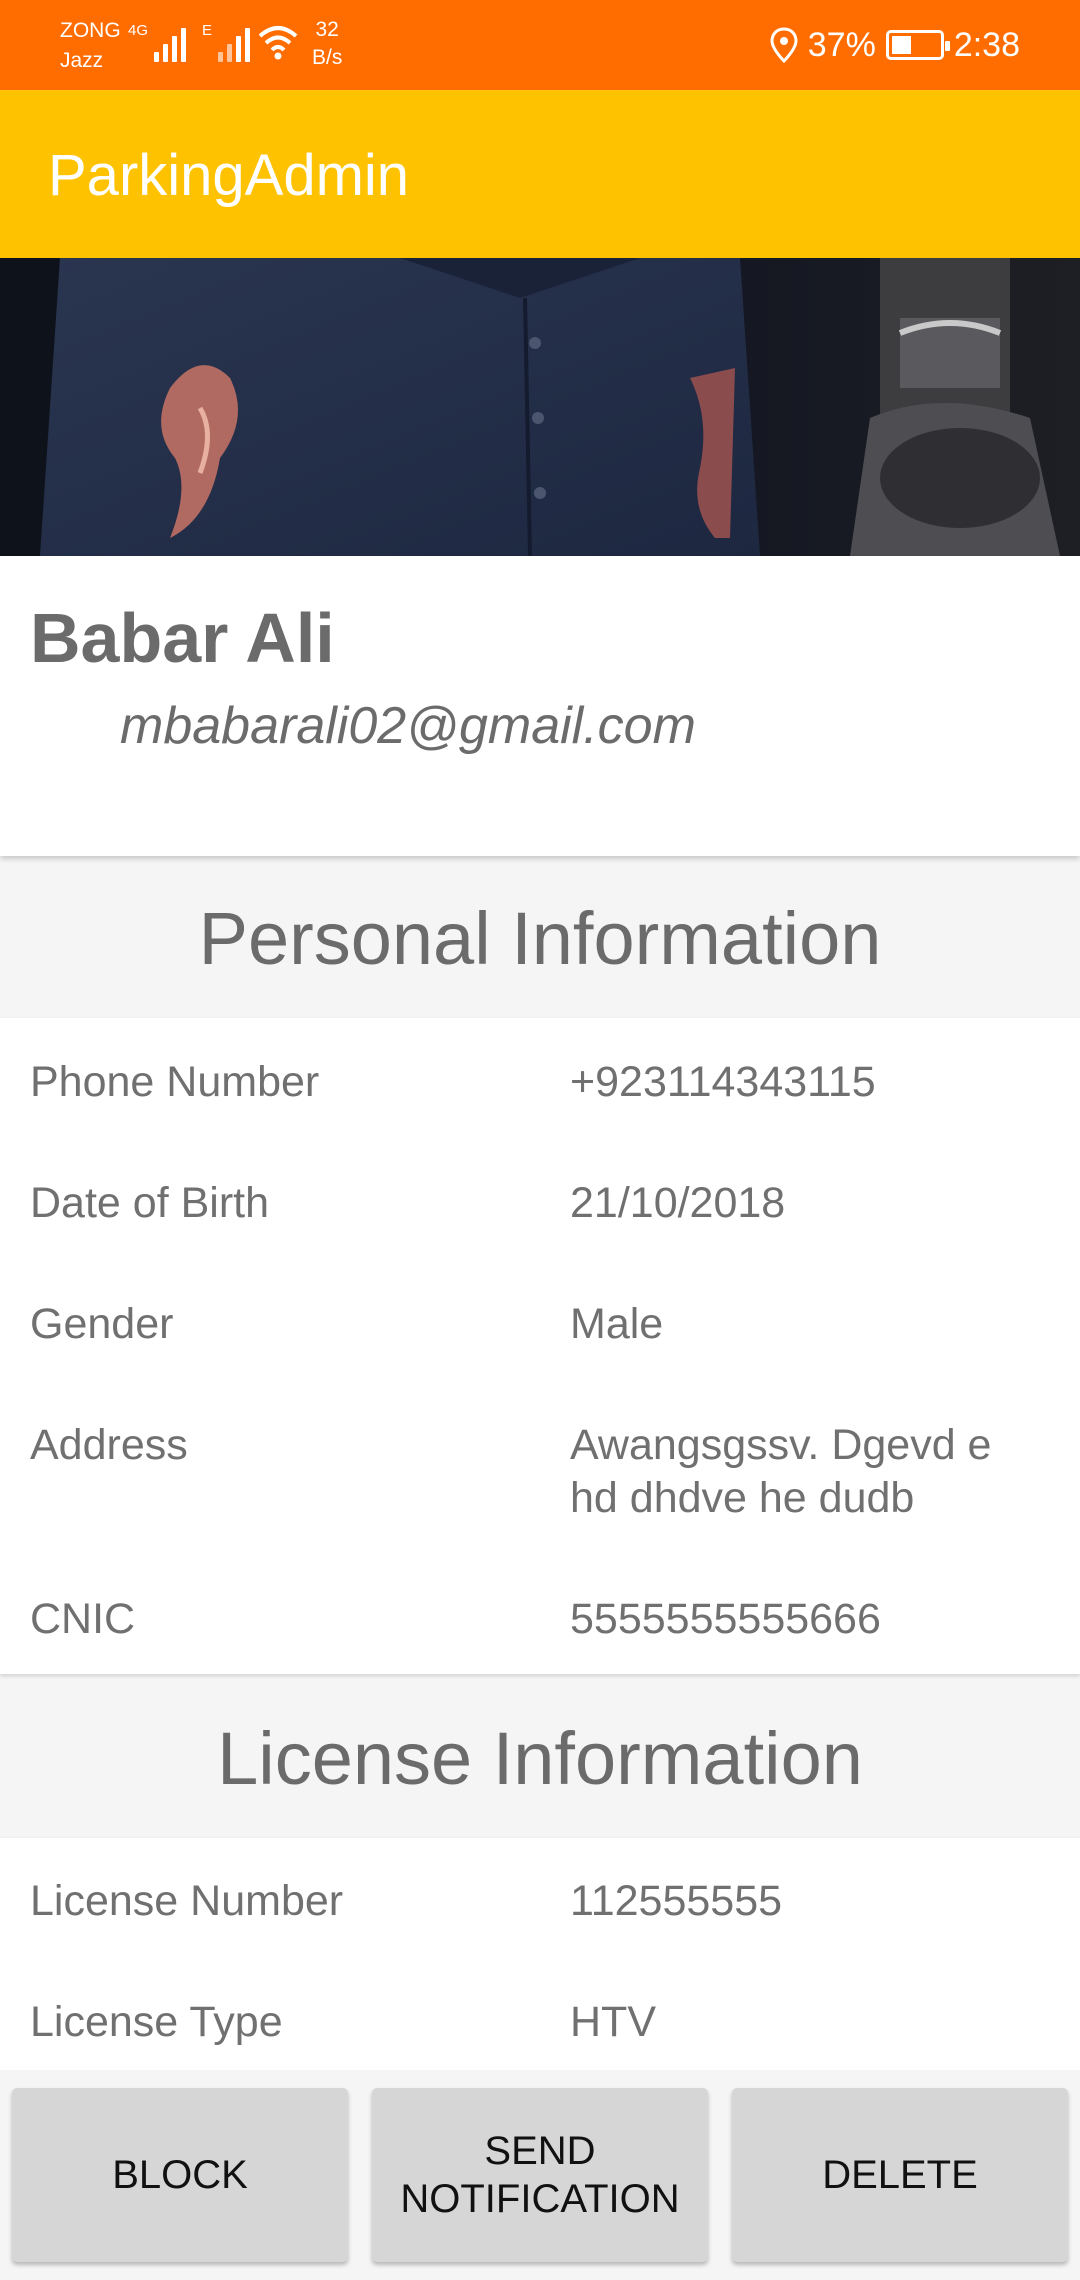  Describe the element at coordinates (408, 726) in the screenshot. I see `profile-email: mbabarali02@gmail.com` at that location.